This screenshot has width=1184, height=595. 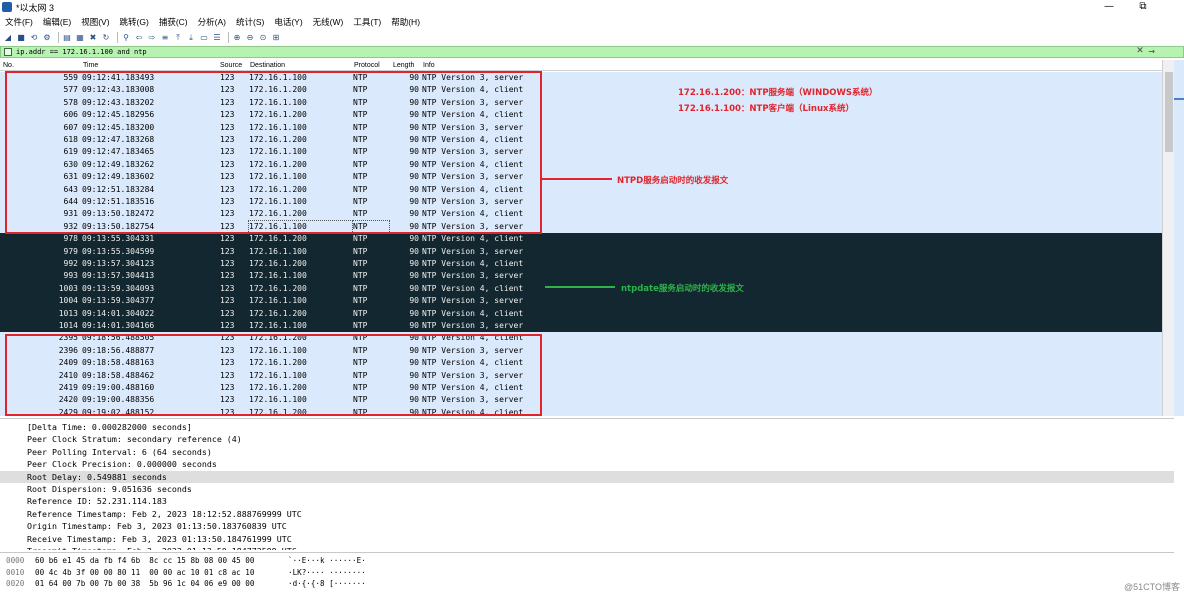 I want to click on menu-view: 视图(V), so click(x=95, y=22).